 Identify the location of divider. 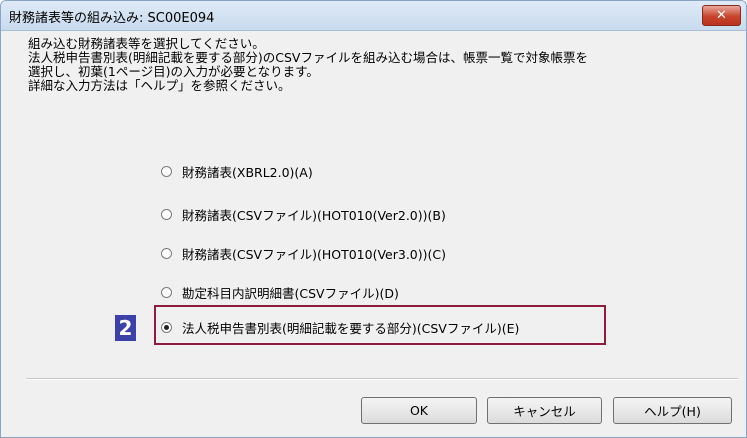
(382, 379).